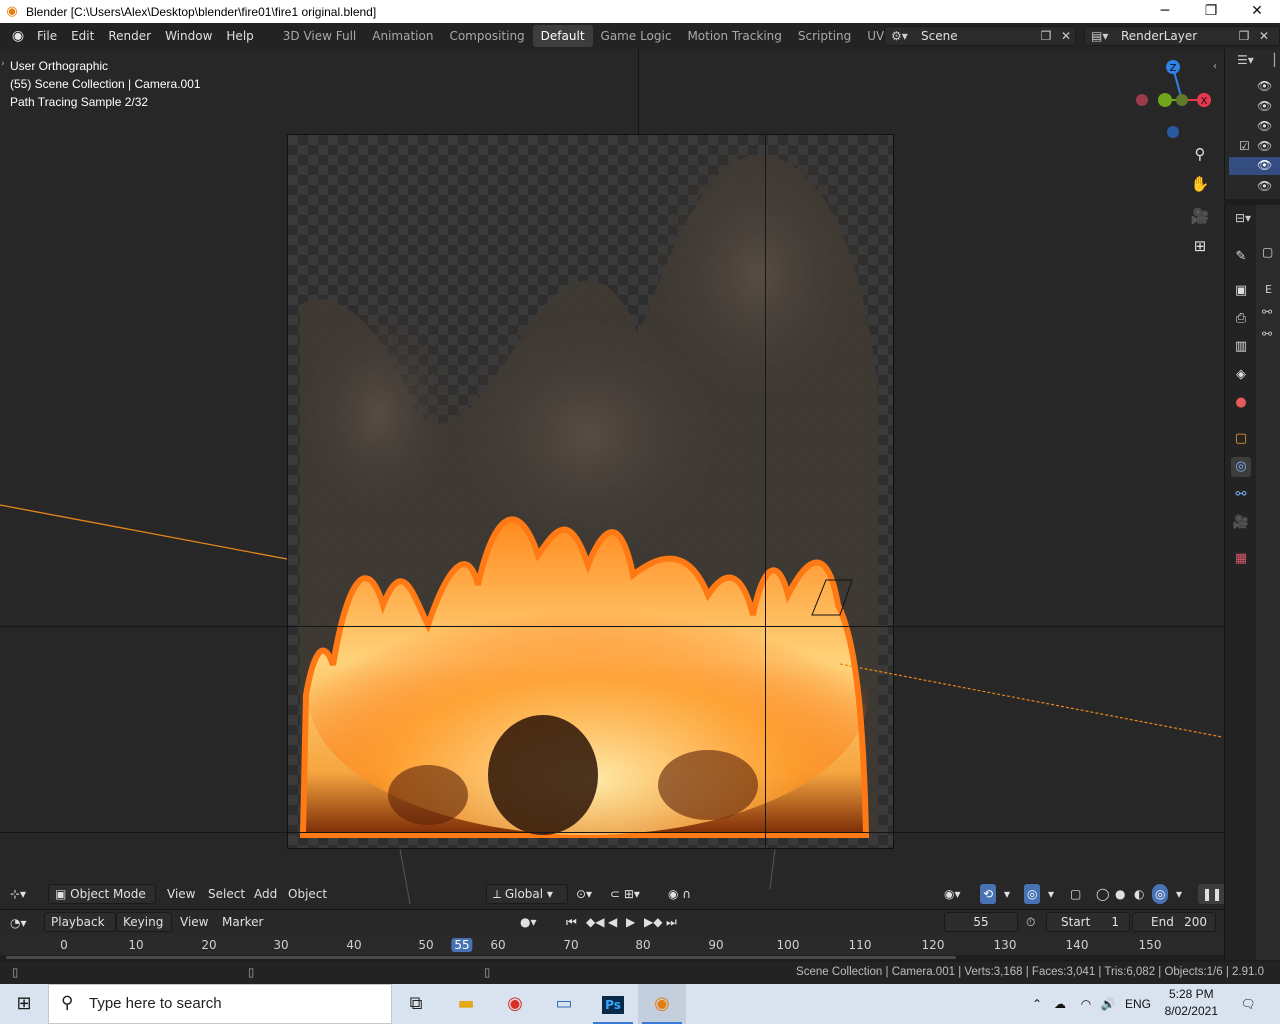  Describe the element at coordinates (402, 36) in the screenshot. I see `tab-animation: Animation` at that location.